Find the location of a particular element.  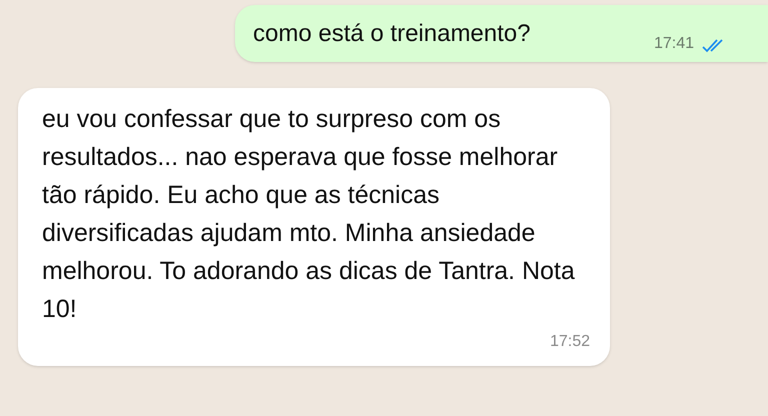

message-time: 17:41 is located at coordinates (674, 44).